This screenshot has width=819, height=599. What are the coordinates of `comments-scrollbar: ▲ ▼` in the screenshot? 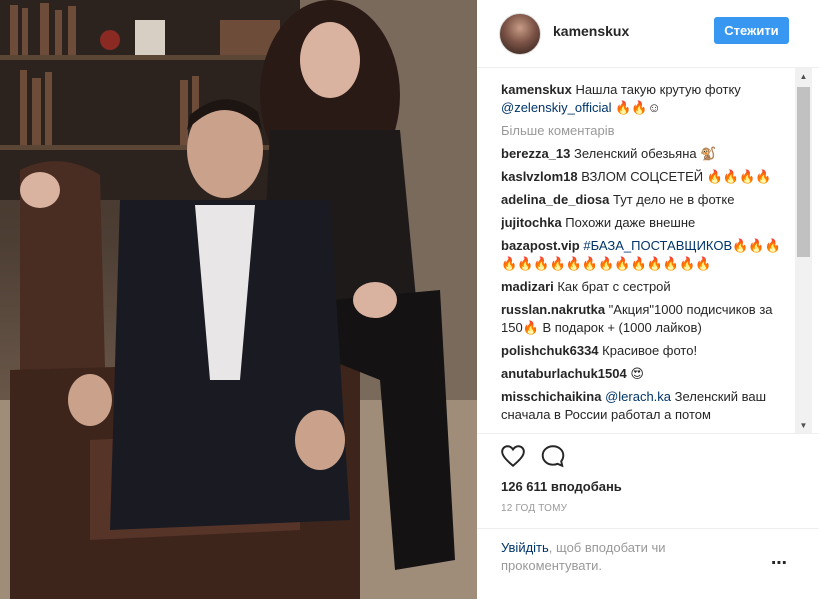 It's located at (803, 251).